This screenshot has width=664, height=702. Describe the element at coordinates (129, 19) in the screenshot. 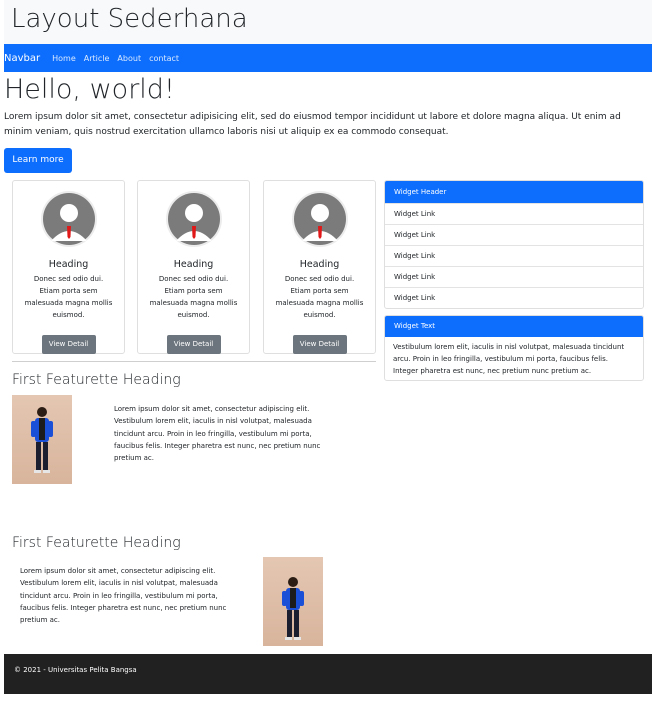

I see `site-title: Layout Sederhana` at that location.